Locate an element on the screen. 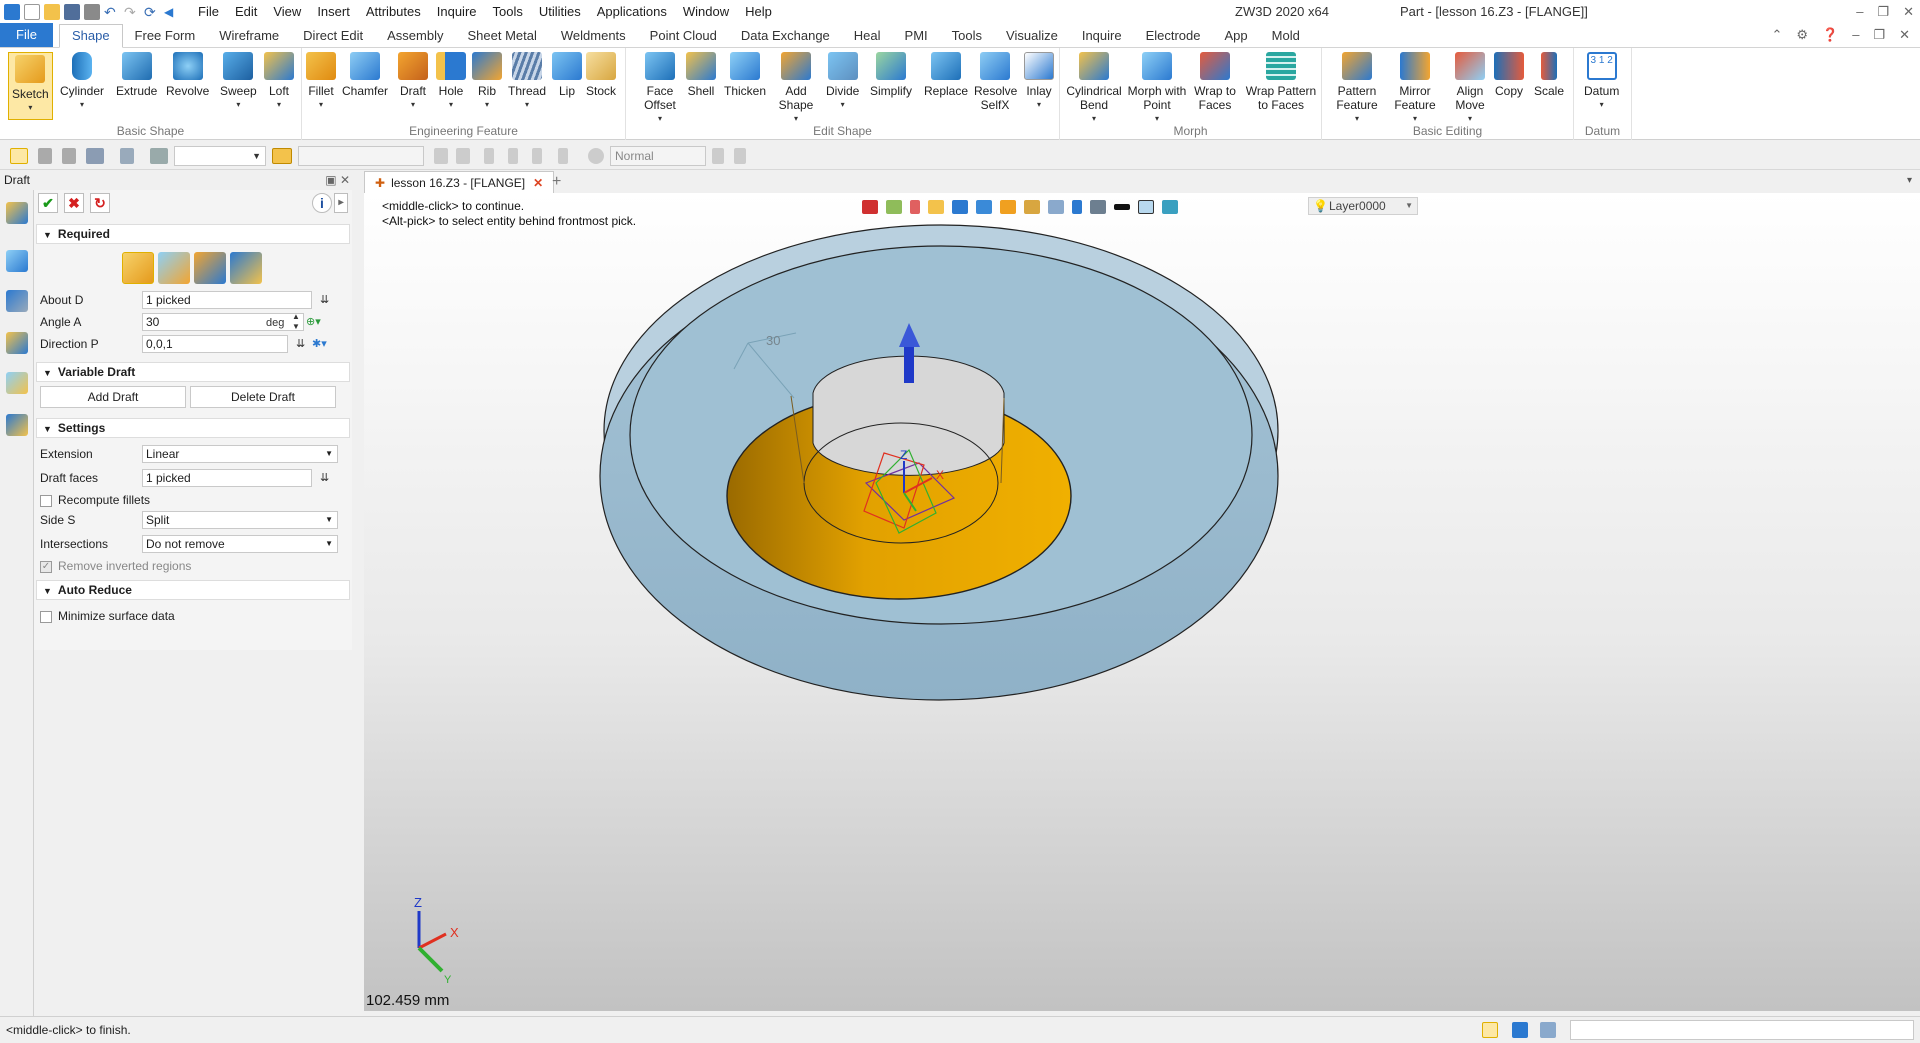  menu-edit: Edit is located at coordinates (246, 12).